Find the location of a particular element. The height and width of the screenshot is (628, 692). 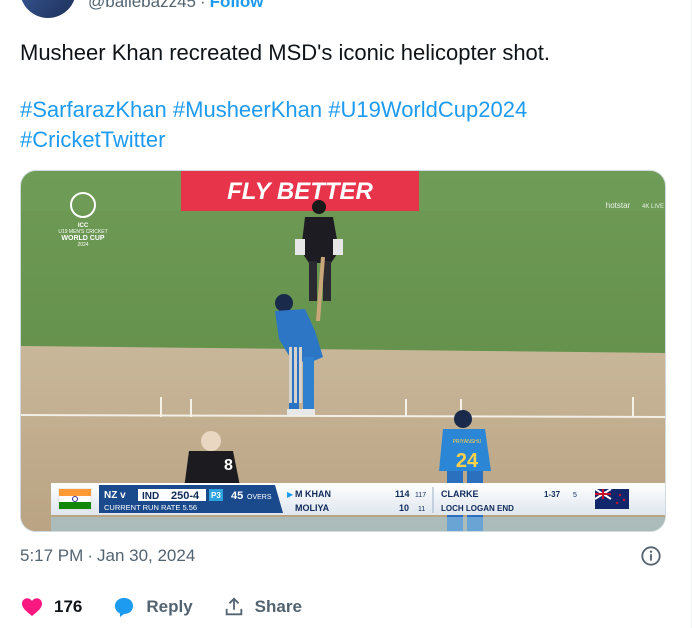

tweet-header: @ballebazz45 · Follow is located at coordinates (142, 9).